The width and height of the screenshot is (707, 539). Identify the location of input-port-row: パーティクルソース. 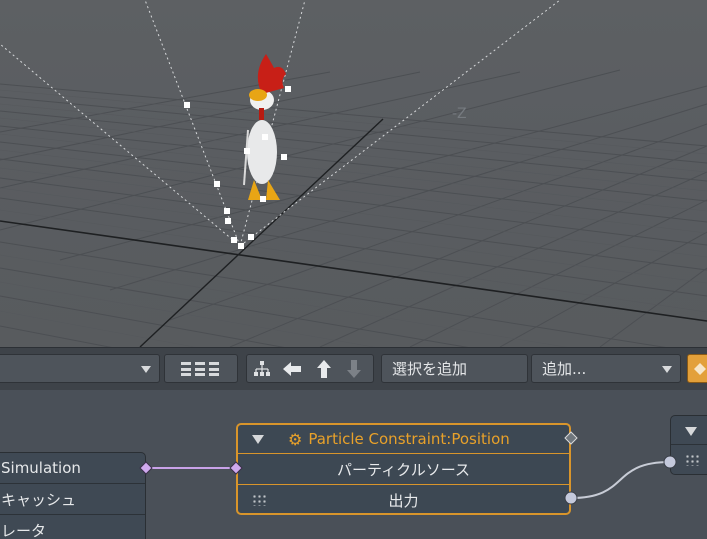
(403, 469).